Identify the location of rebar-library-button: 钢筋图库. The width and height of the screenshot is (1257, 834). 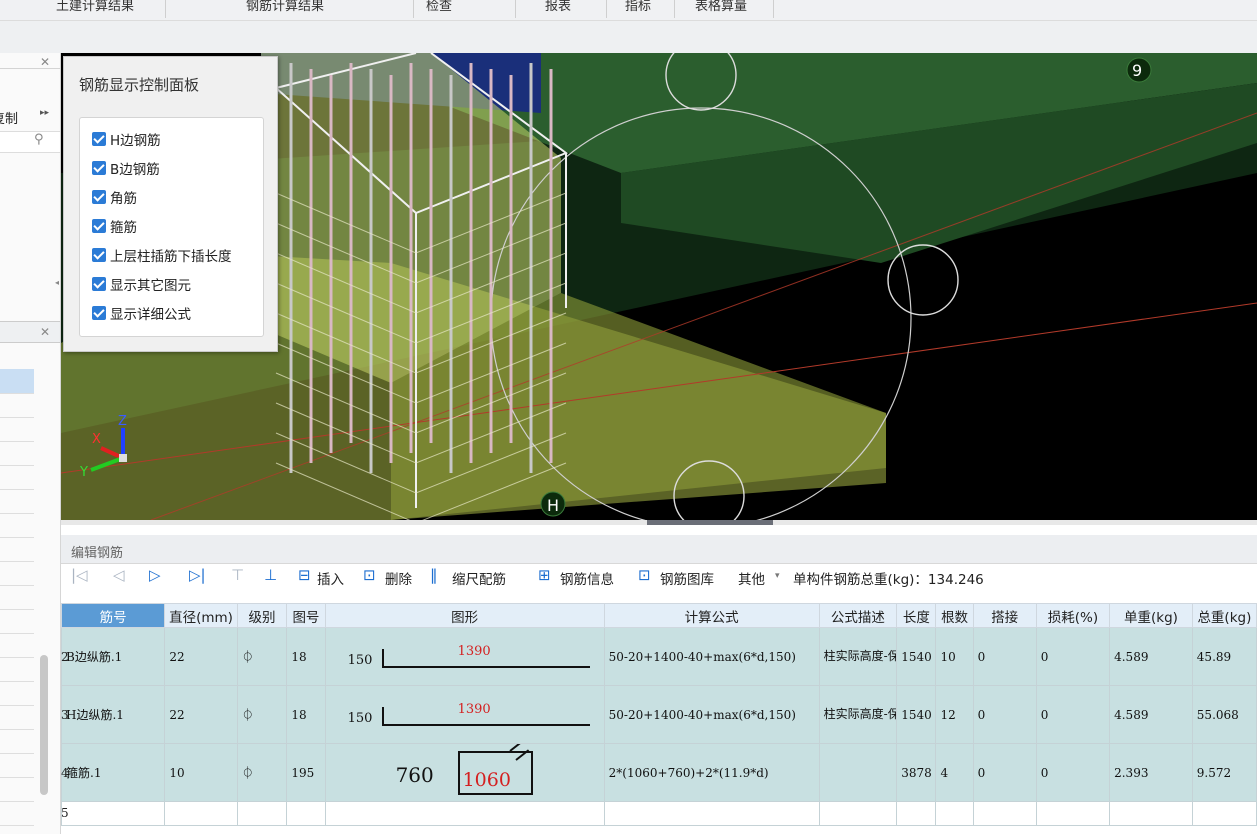
(687, 578).